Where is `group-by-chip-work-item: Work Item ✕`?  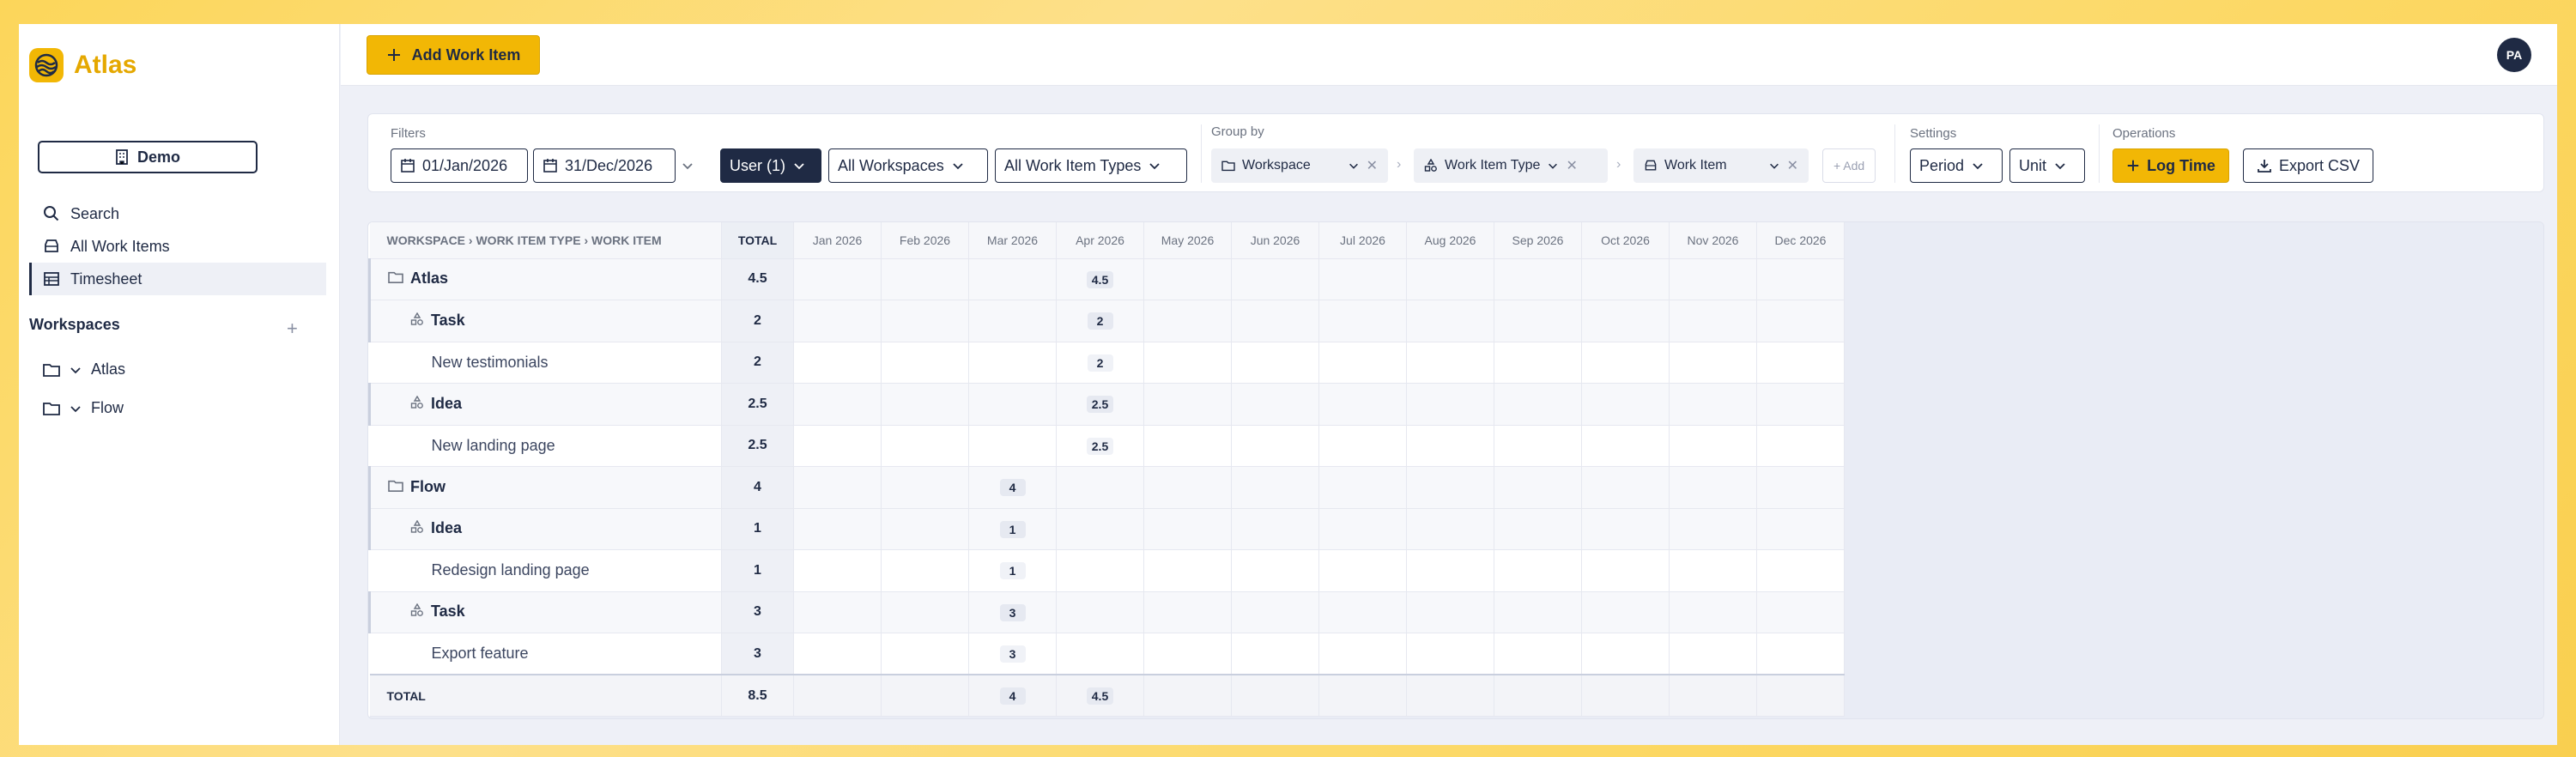
group-by-chip-work-item: Work Item ✕ is located at coordinates (1721, 165).